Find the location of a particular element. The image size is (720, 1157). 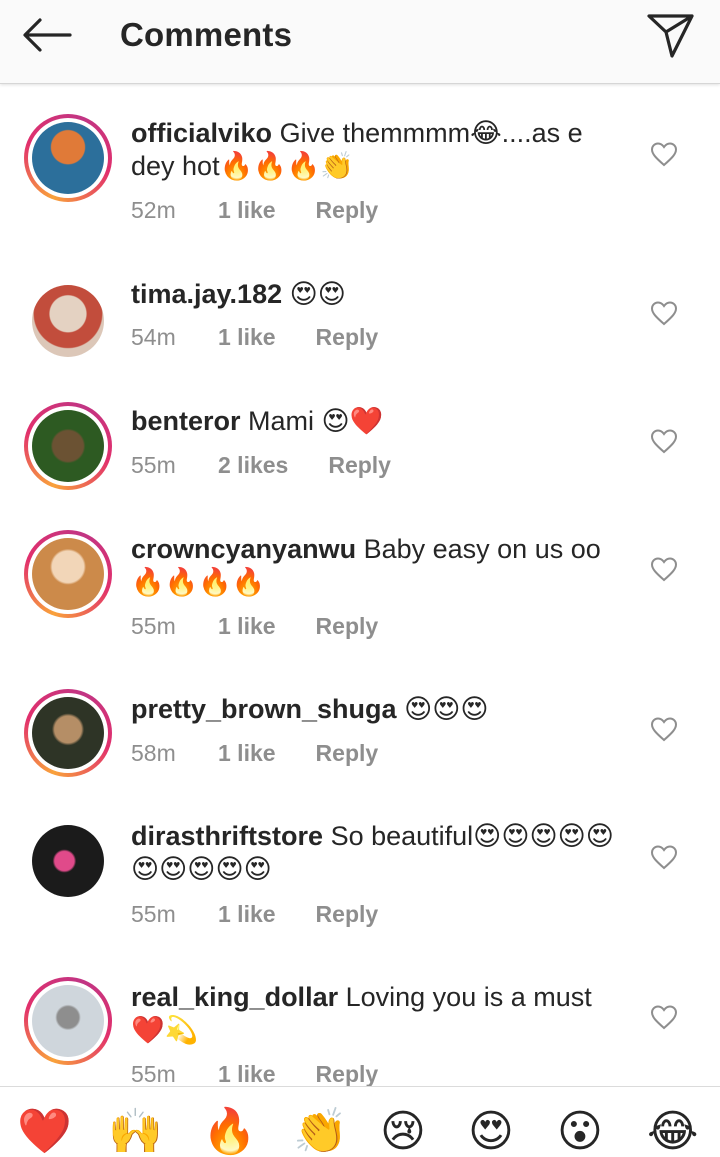

comment-username: tima.jay.182 is located at coordinates (206, 294).